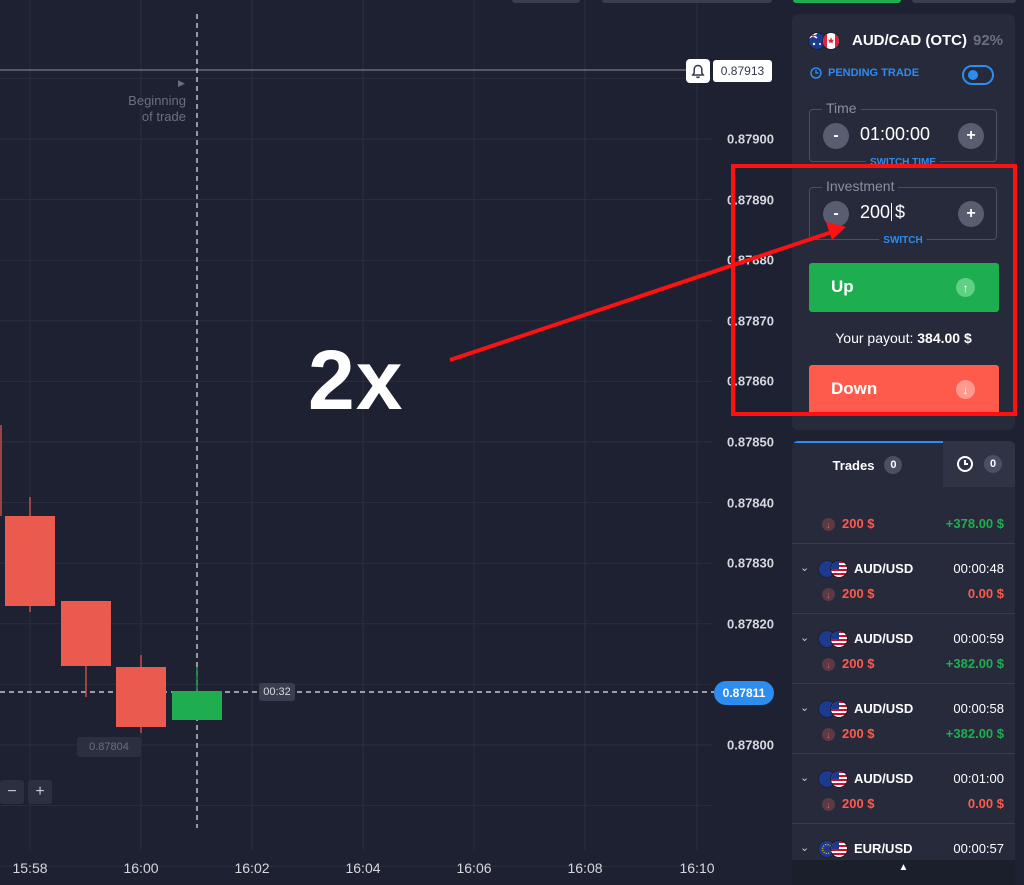 This screenshot has width=1024, height=885. Describe the element at coordinates (965, 287) in the screenshot. I see `arrow-up-icon: ↑` at that location.